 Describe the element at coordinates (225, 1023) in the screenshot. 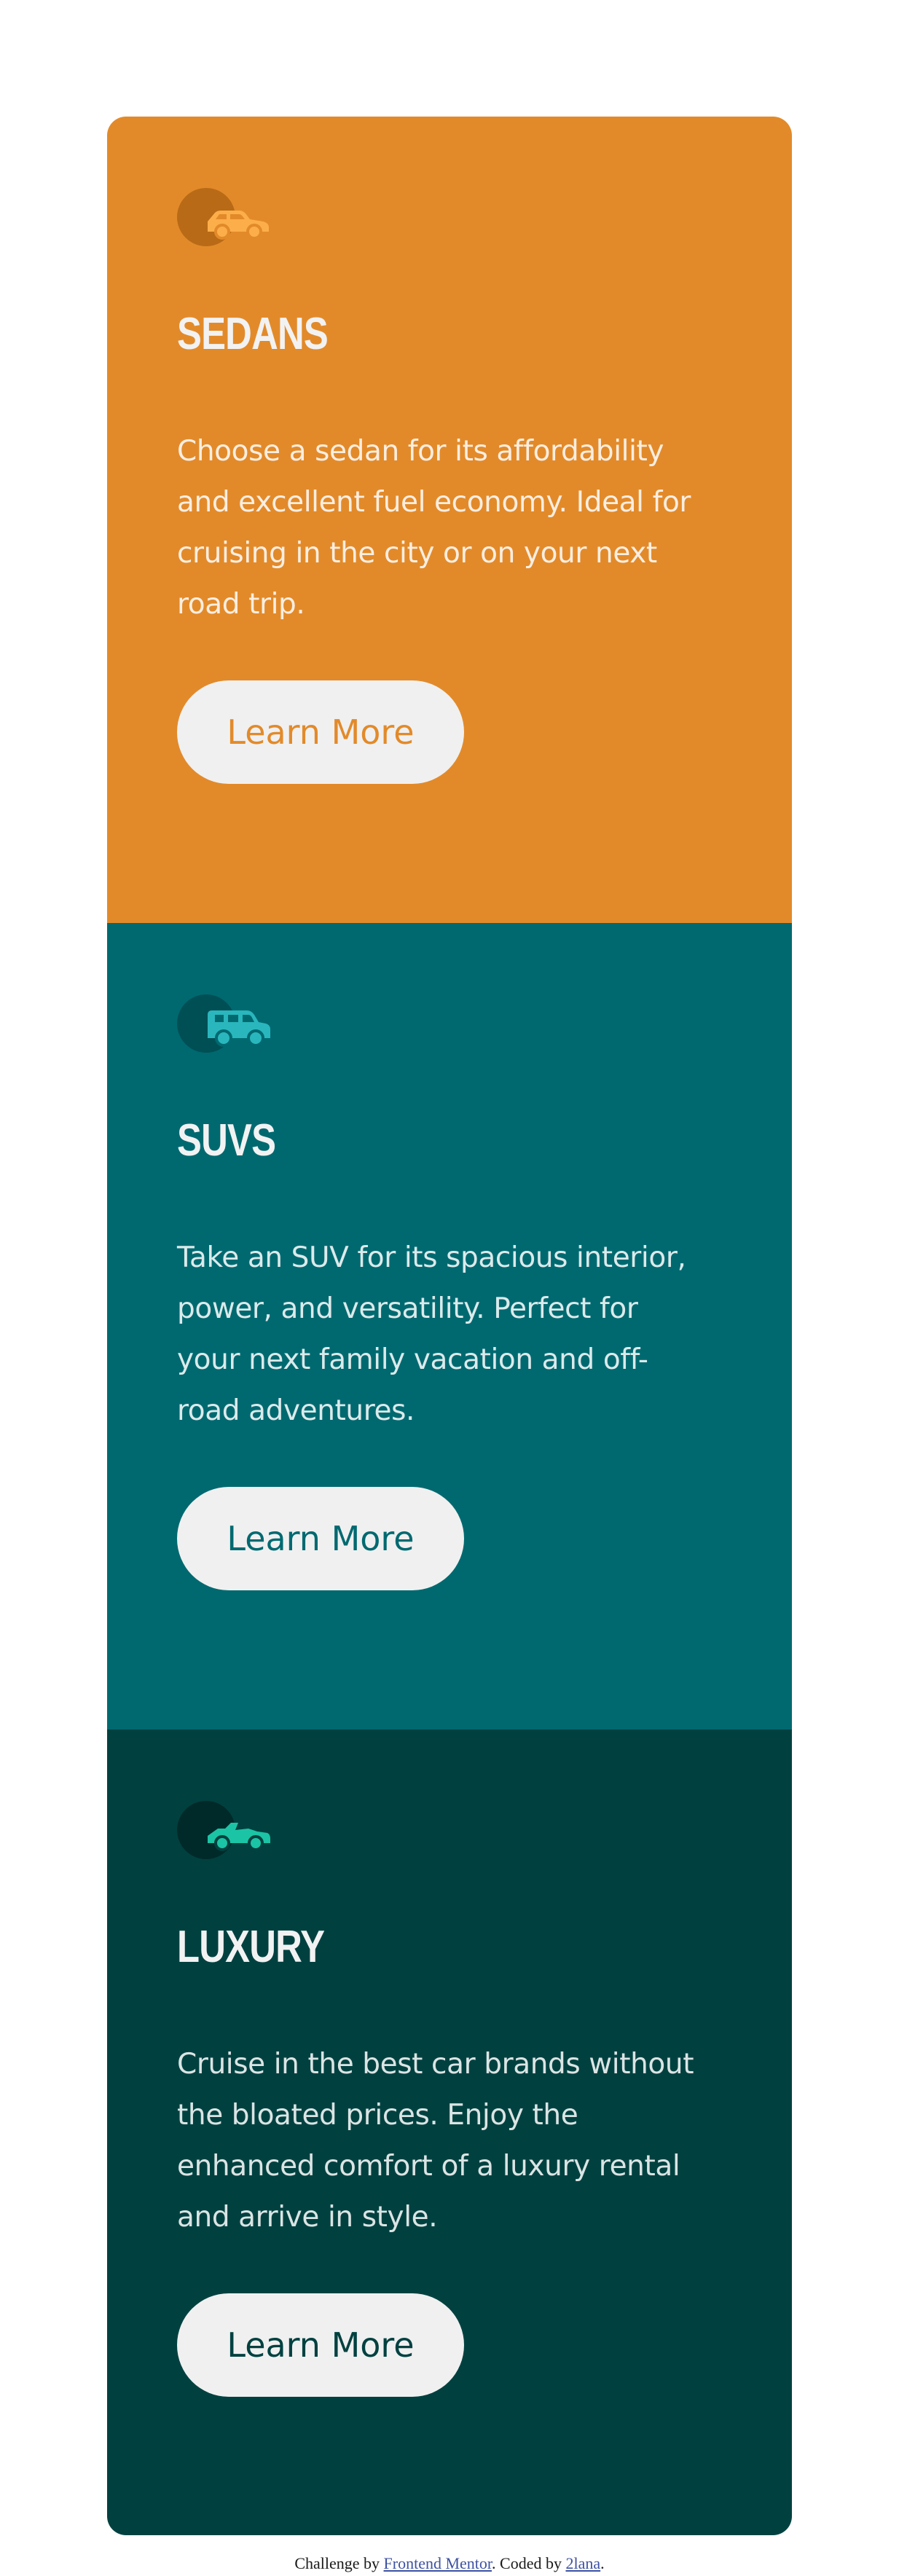

I see `suv-icon` at that location.